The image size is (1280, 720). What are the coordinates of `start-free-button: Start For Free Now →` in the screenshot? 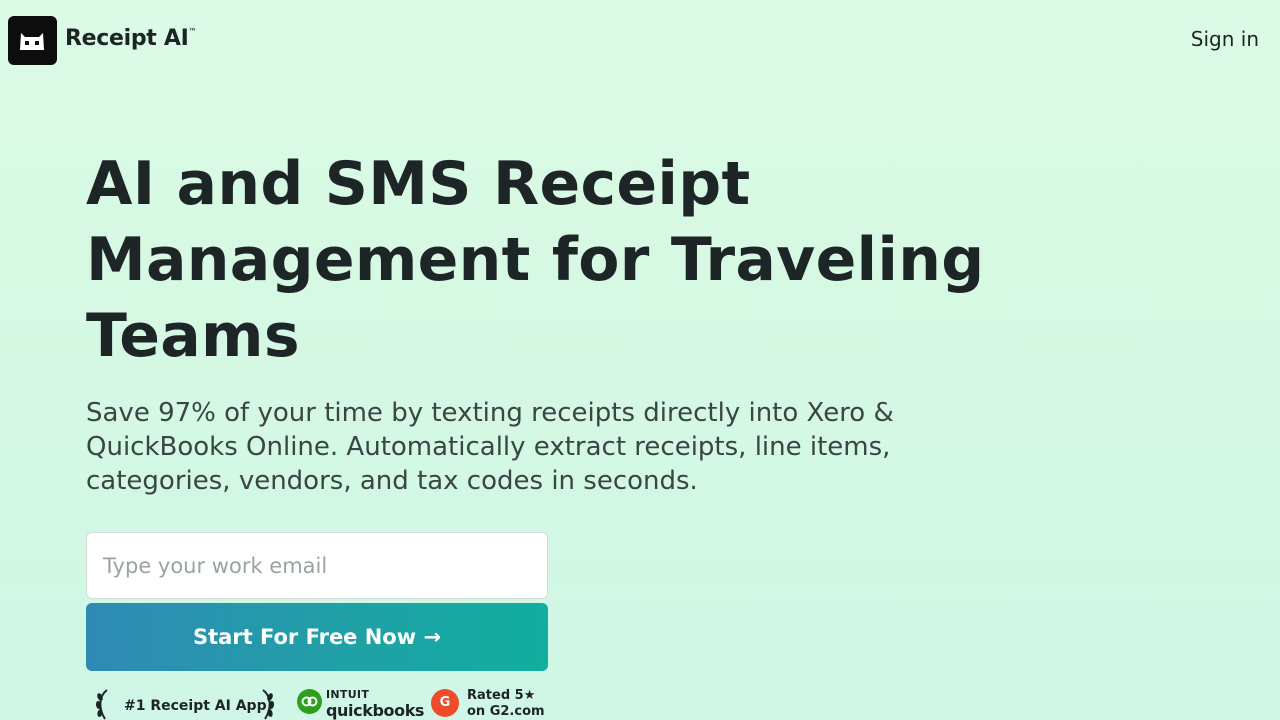 It's located at (317, 637).